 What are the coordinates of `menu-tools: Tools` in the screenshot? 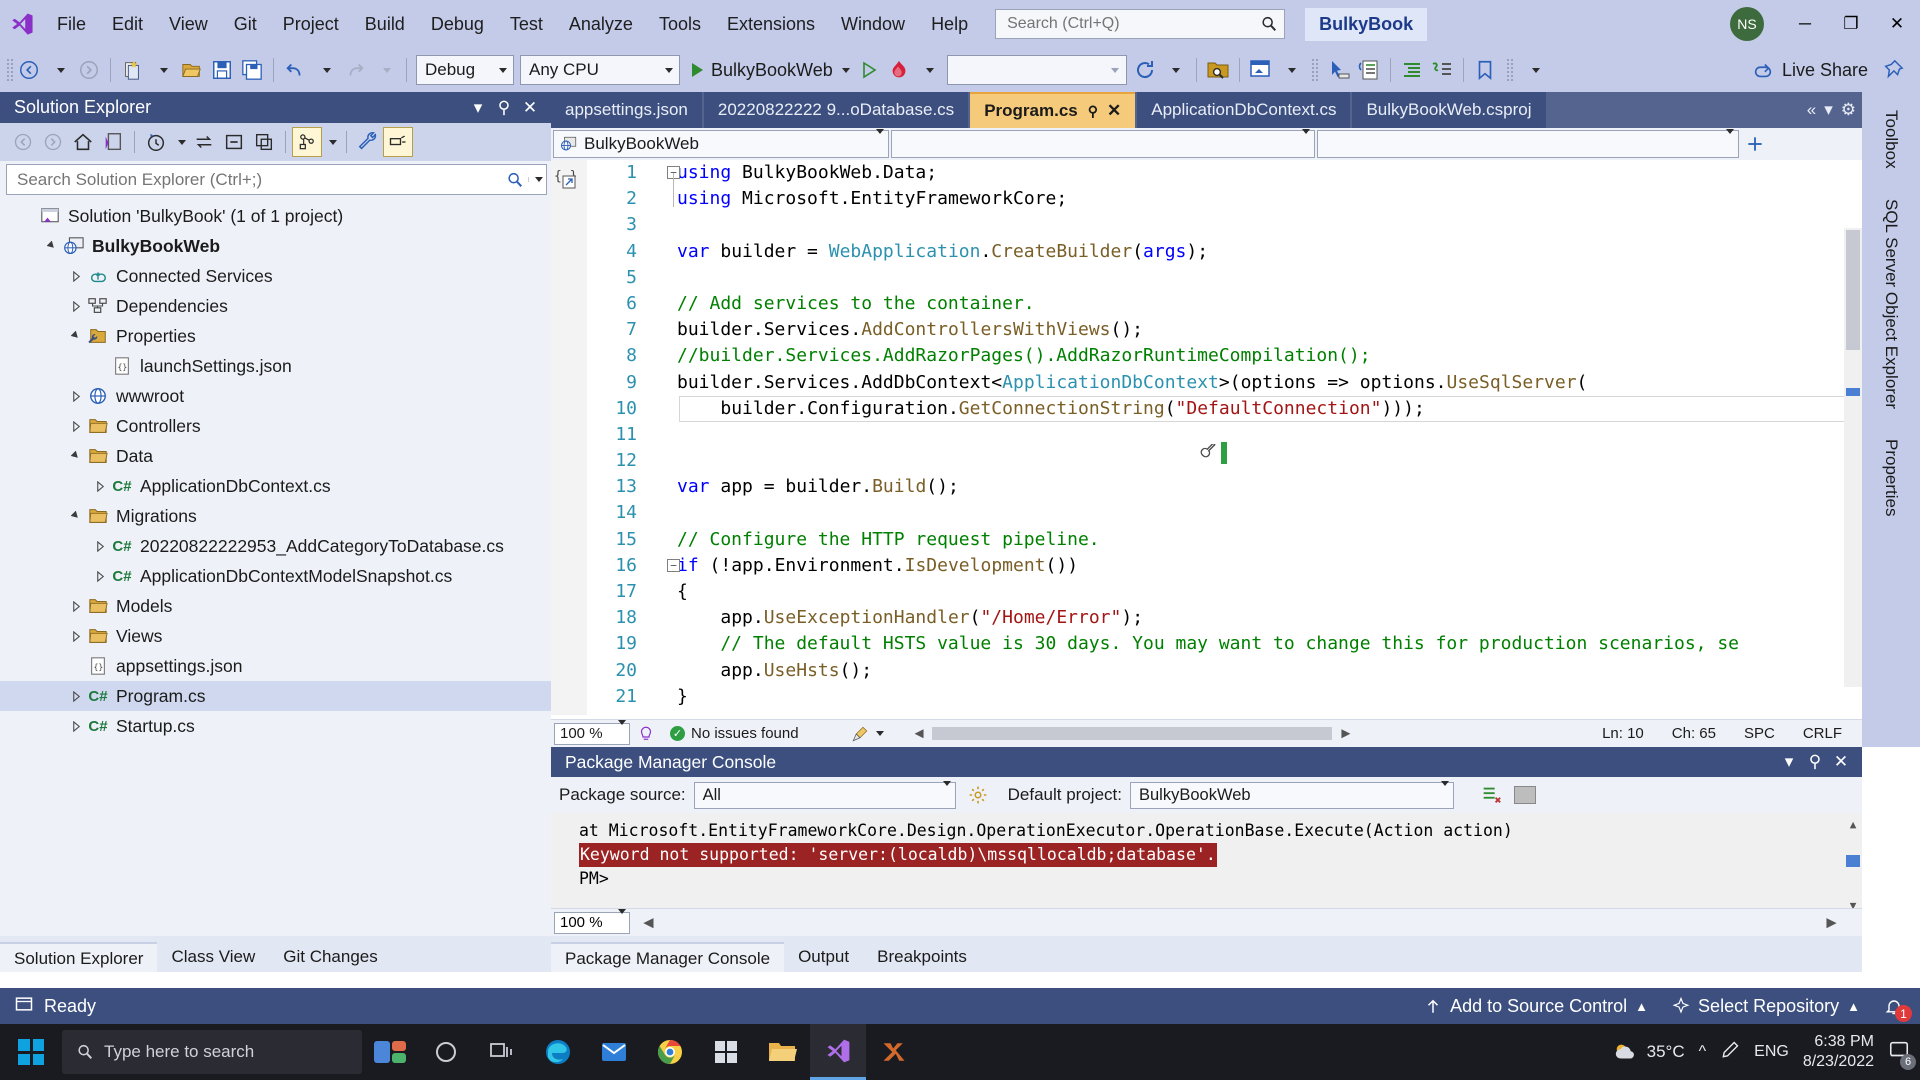 It's located at (680, 24).